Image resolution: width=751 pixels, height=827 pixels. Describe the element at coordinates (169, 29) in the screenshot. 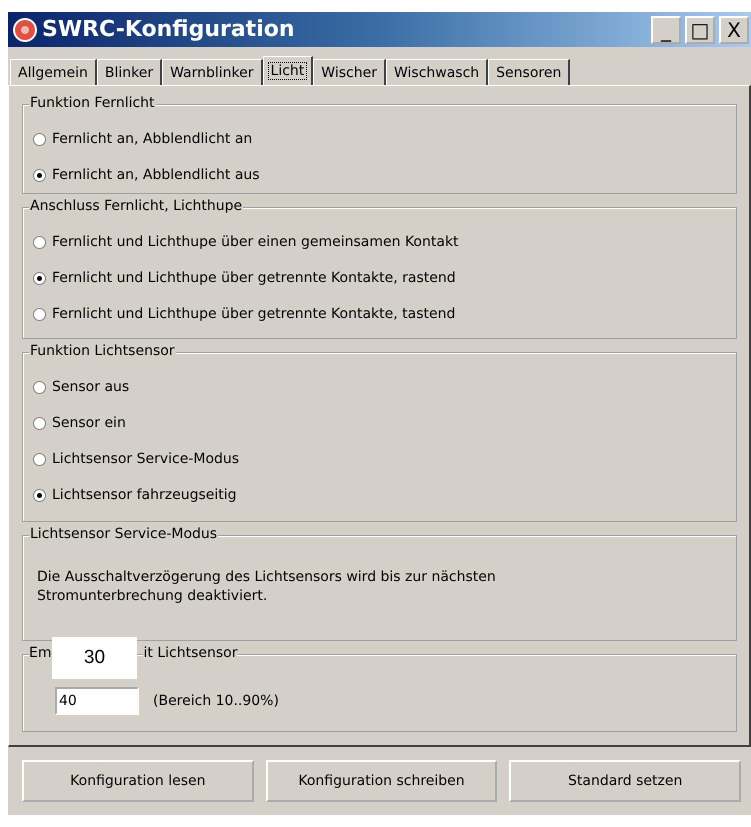

I see `window-title: SWRC-Konfiguration` at that location.